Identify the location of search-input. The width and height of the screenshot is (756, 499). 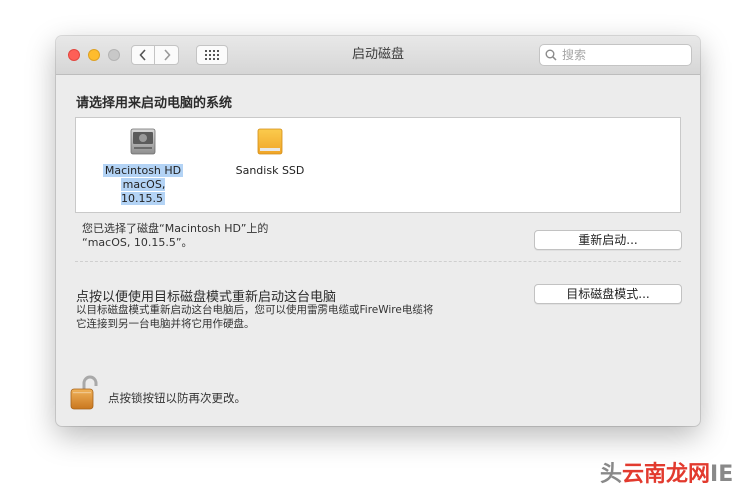
(622, 55).